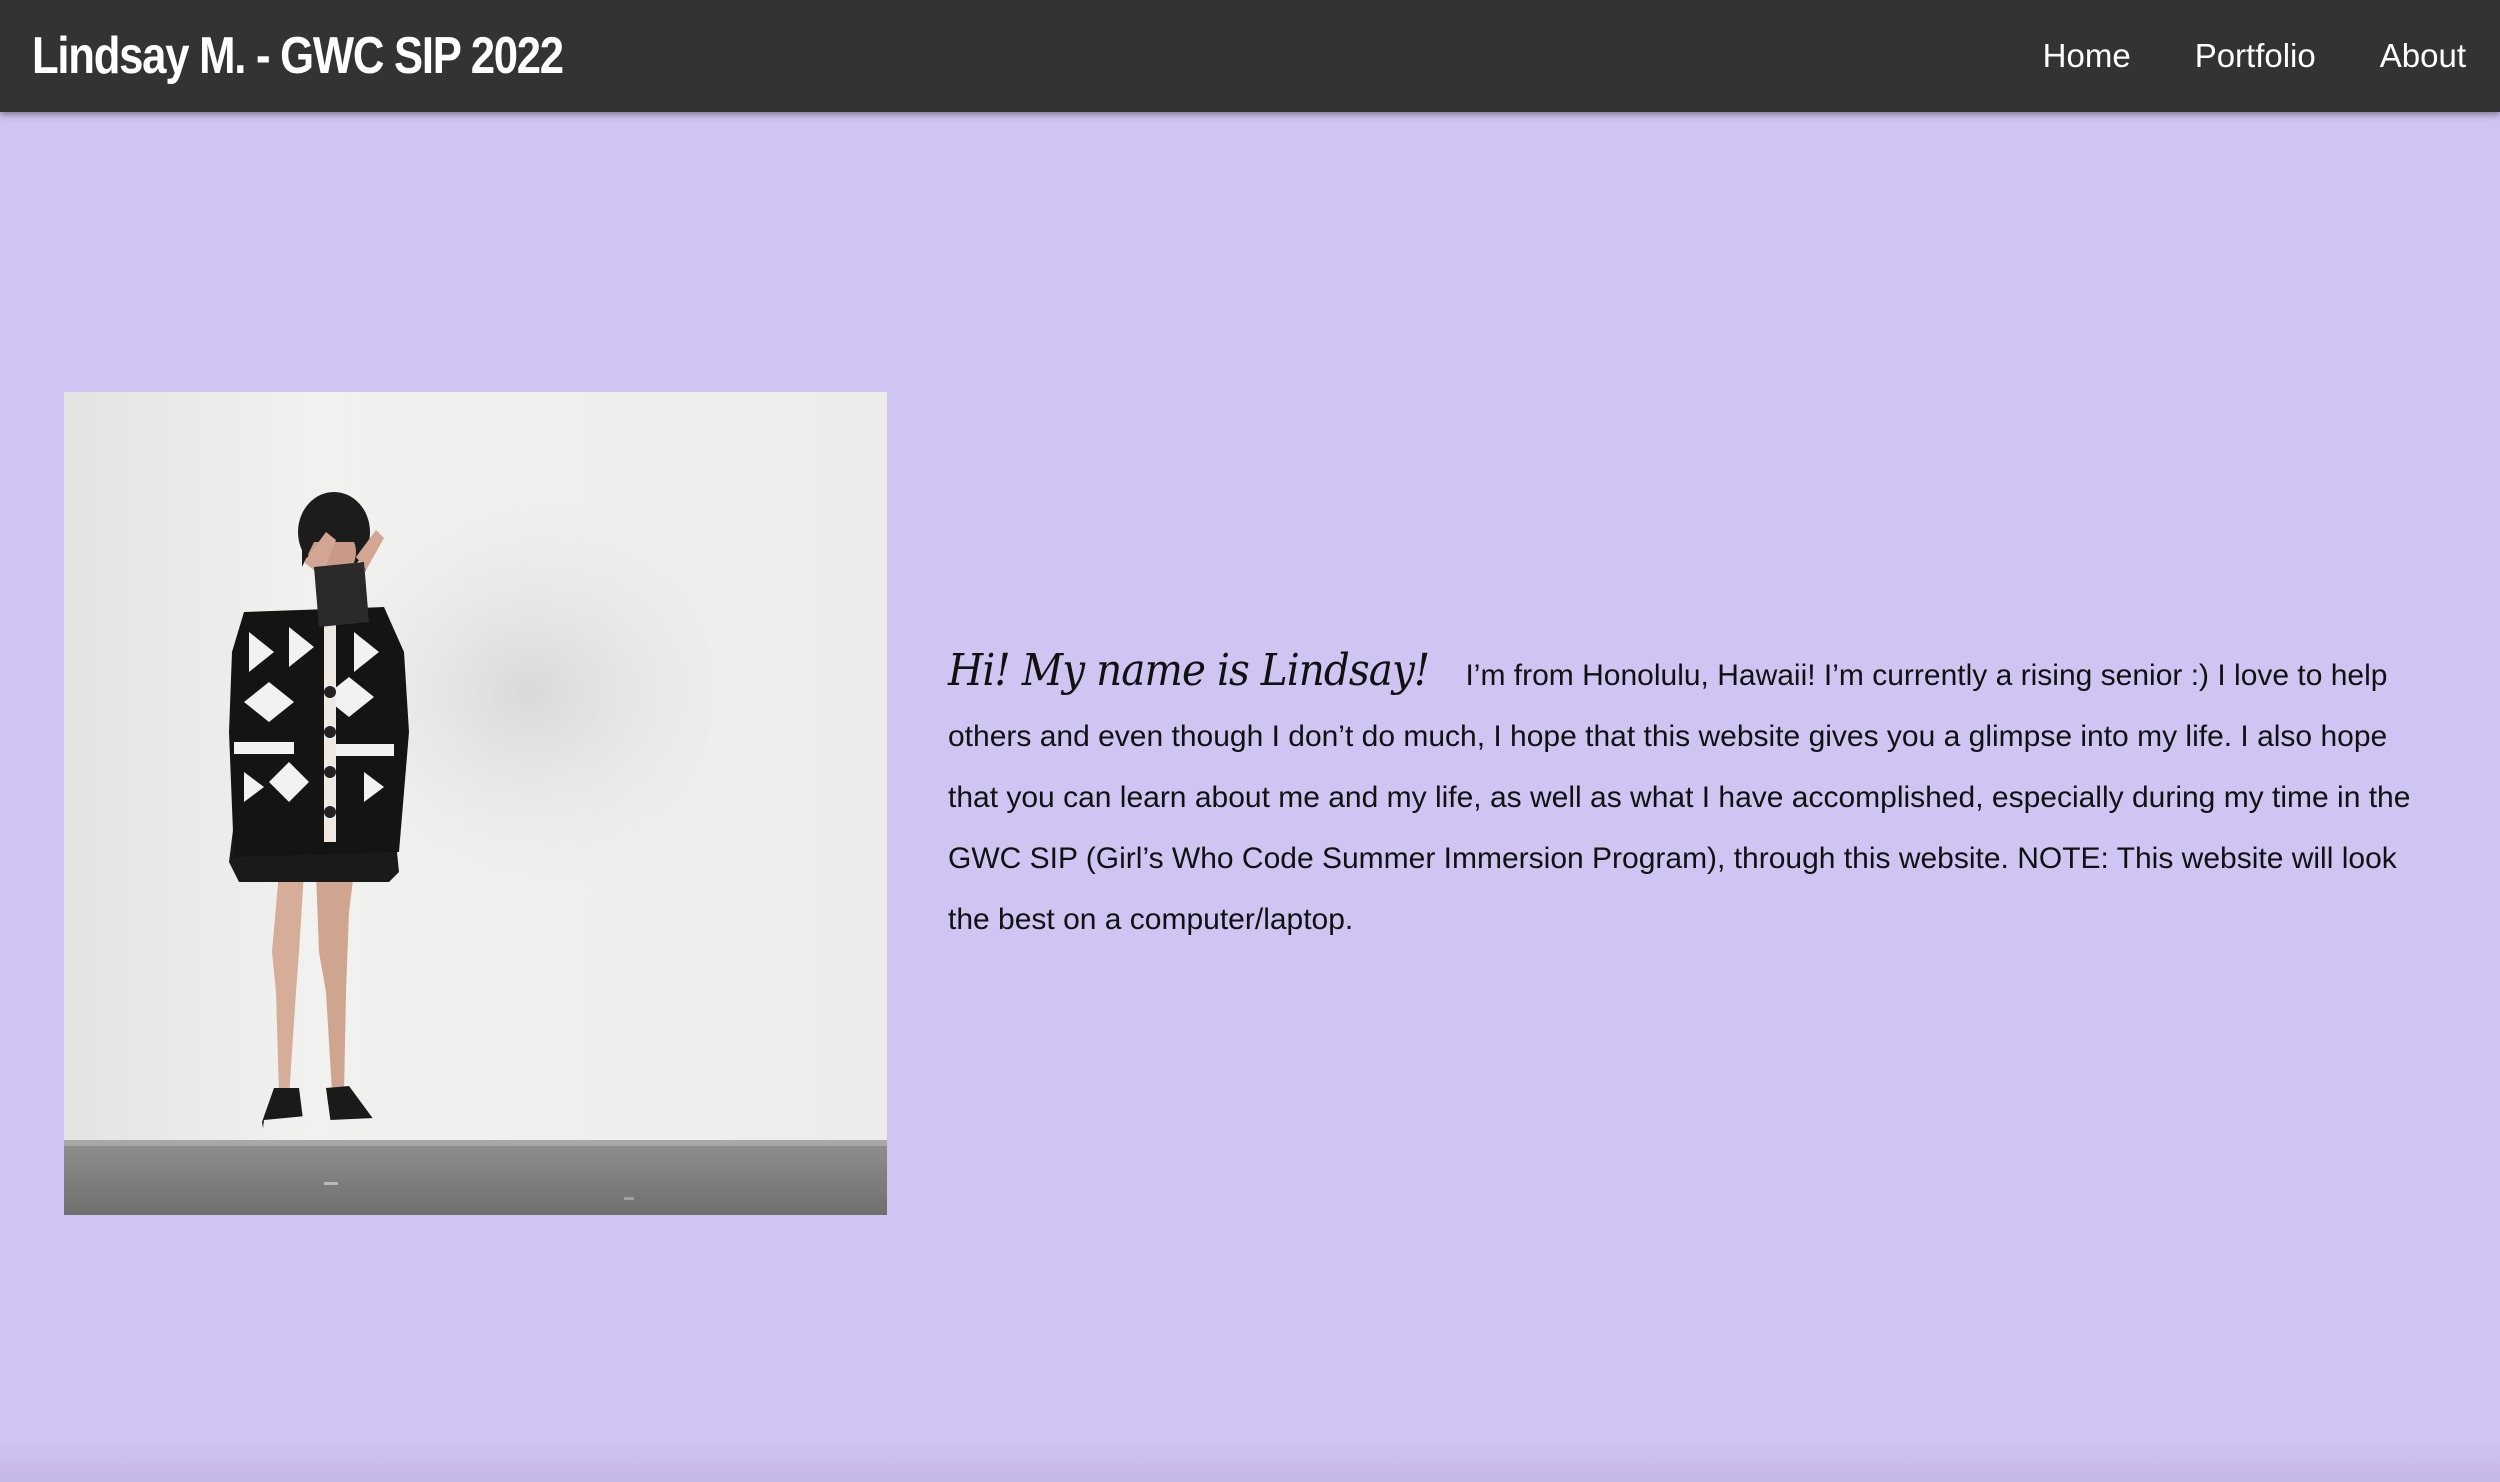 This screenshot has width=2500, height=1482. What do you see at coordinates (1250, 1462) in the screenshot?
I see `bottom-shadow` at bounding box center [1250, 1462].